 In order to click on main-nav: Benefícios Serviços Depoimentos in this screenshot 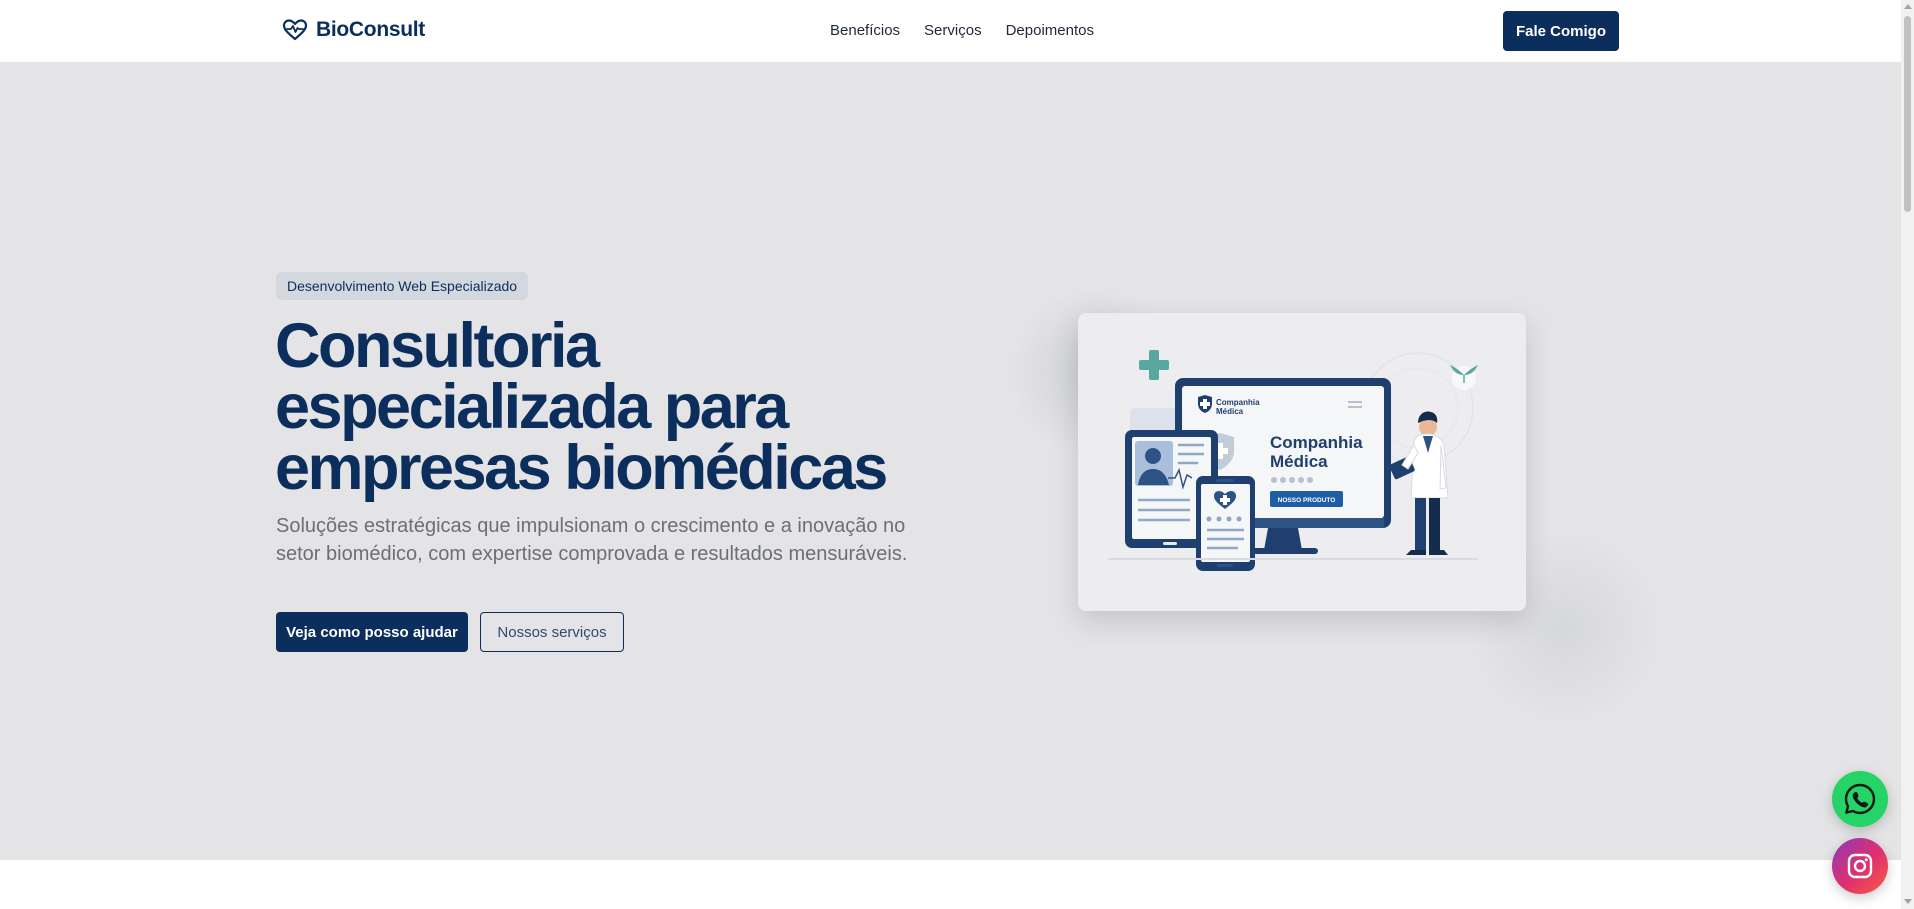, I will do `click(962, 30)`.